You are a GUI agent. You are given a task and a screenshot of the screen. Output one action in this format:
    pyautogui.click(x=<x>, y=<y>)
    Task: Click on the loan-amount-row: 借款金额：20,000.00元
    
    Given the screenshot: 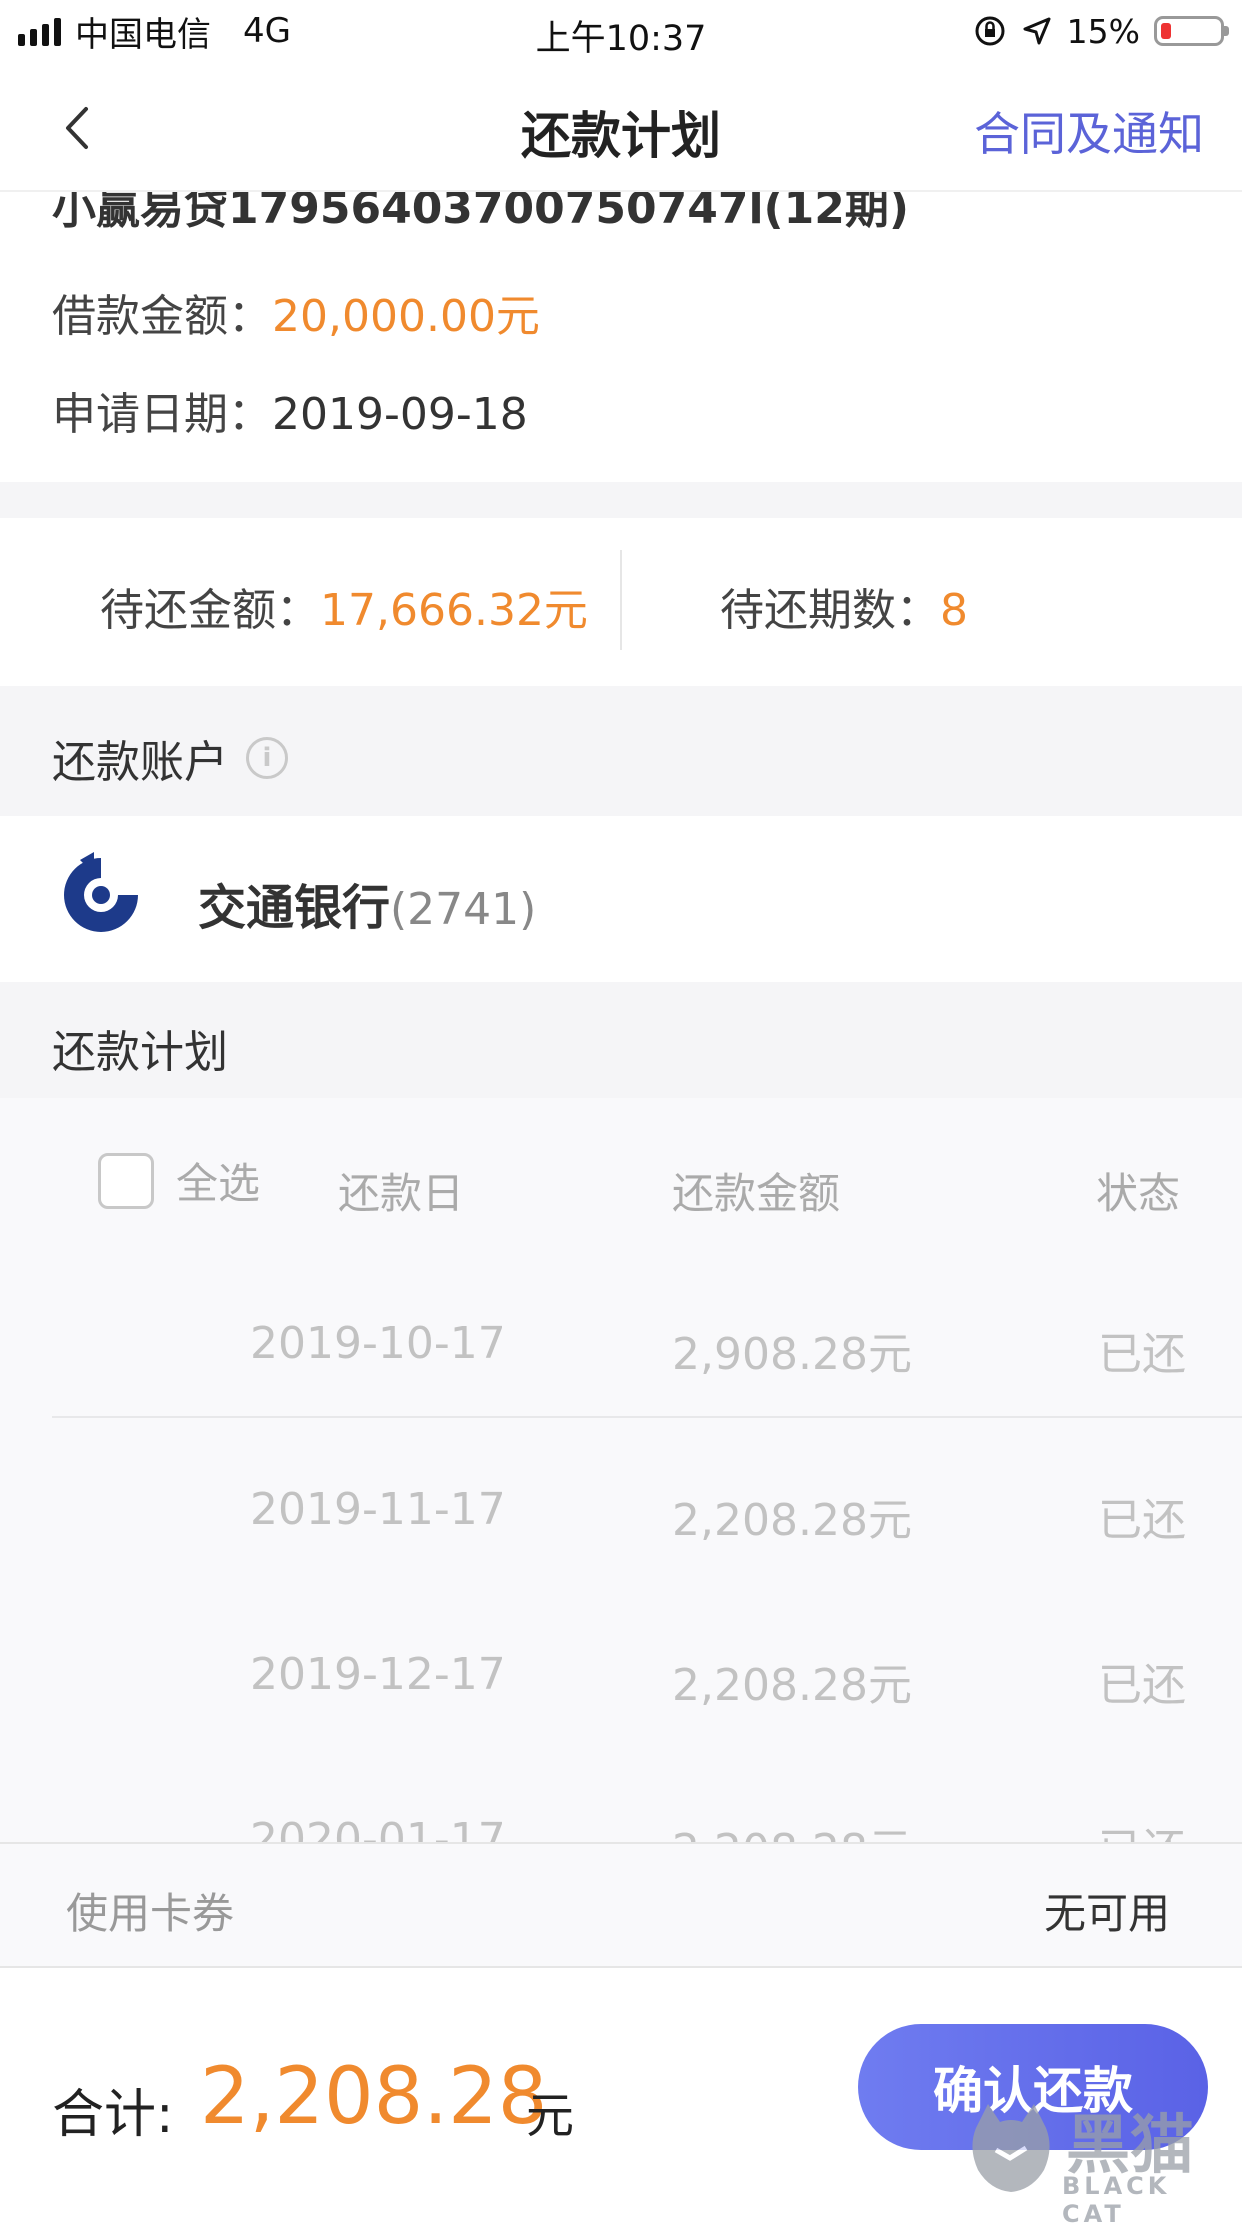 What is the action you would take?
    pyautogui.click(x=296, y=312)
    